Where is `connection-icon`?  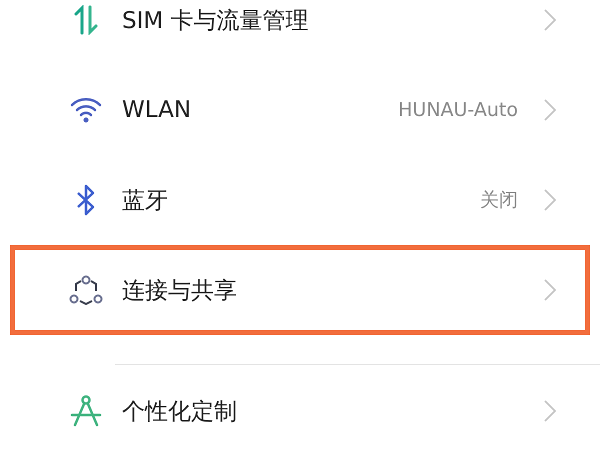 connection-icon is located at coordinates (86, 290).